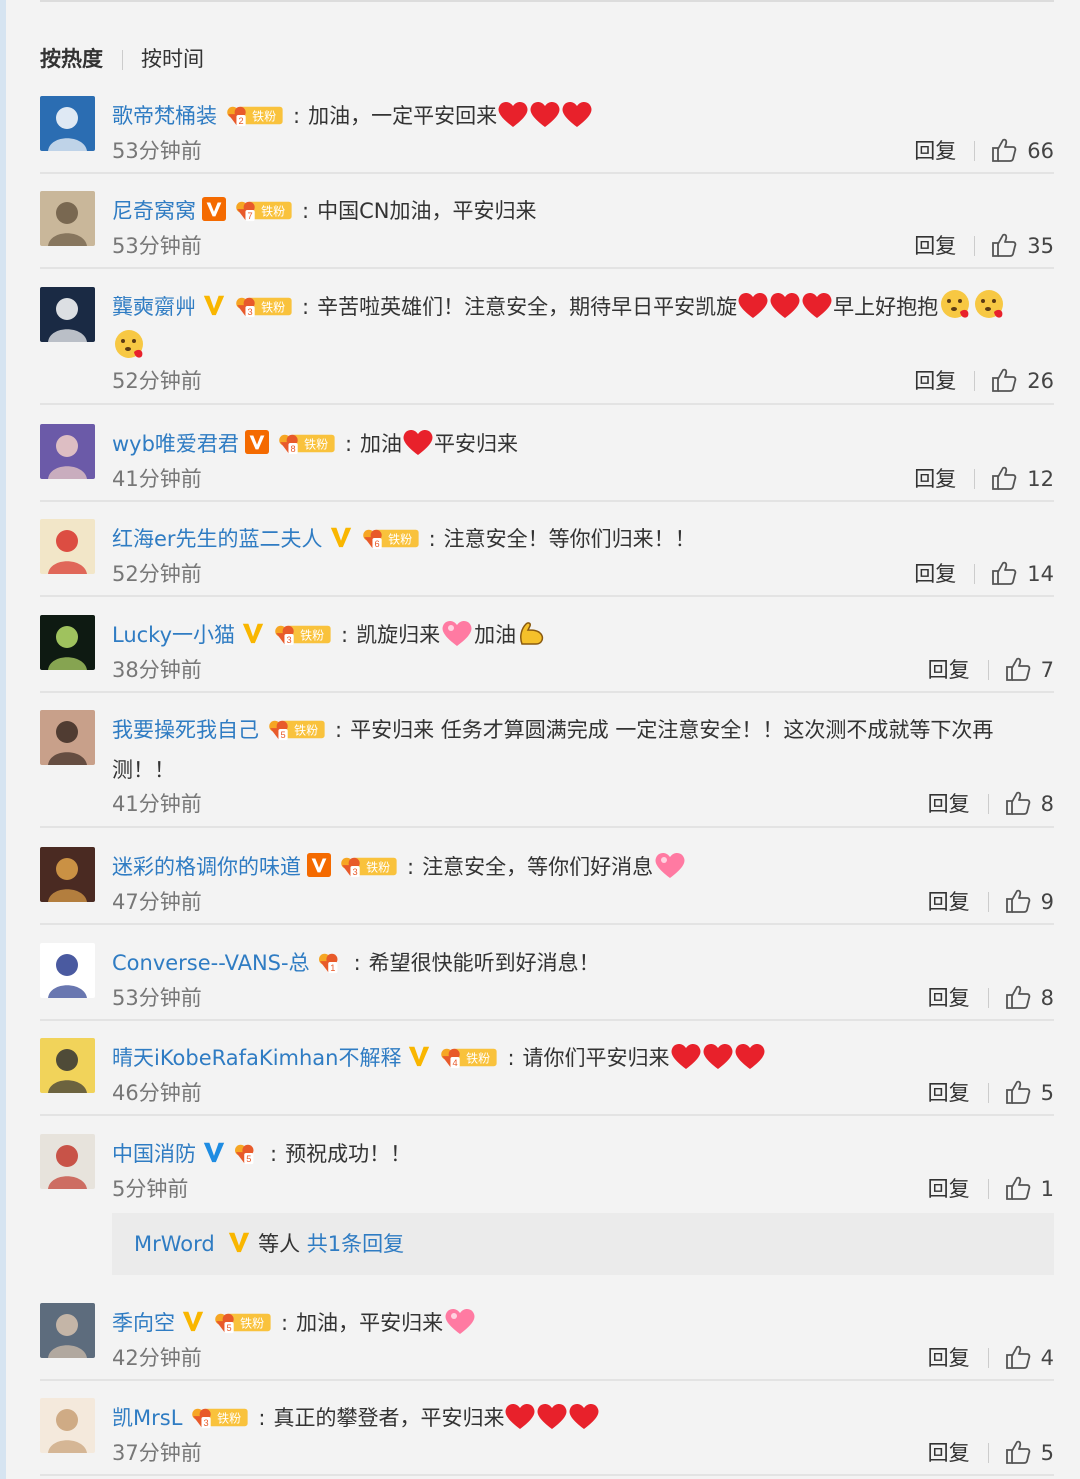 The height and width of the screenshot is (1479, 1080). Describe the element at coordinates (154, 211) in the screenshot. I see `comment-username: 尼奇窝窝` at that location.